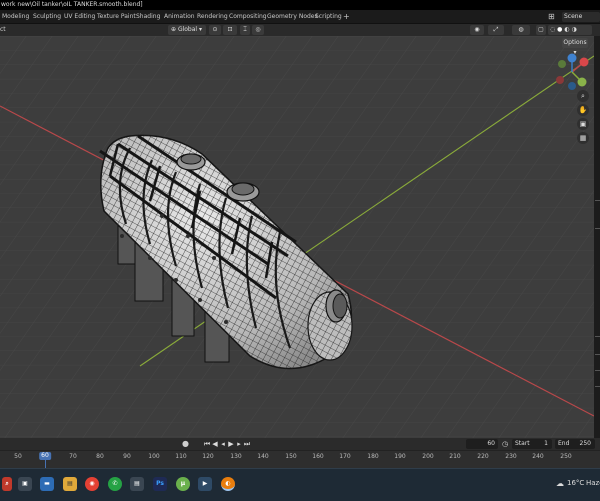  Describe the element at coordinates (318, 456) in the screenshot. I see `frame-tick: 160` at that location.